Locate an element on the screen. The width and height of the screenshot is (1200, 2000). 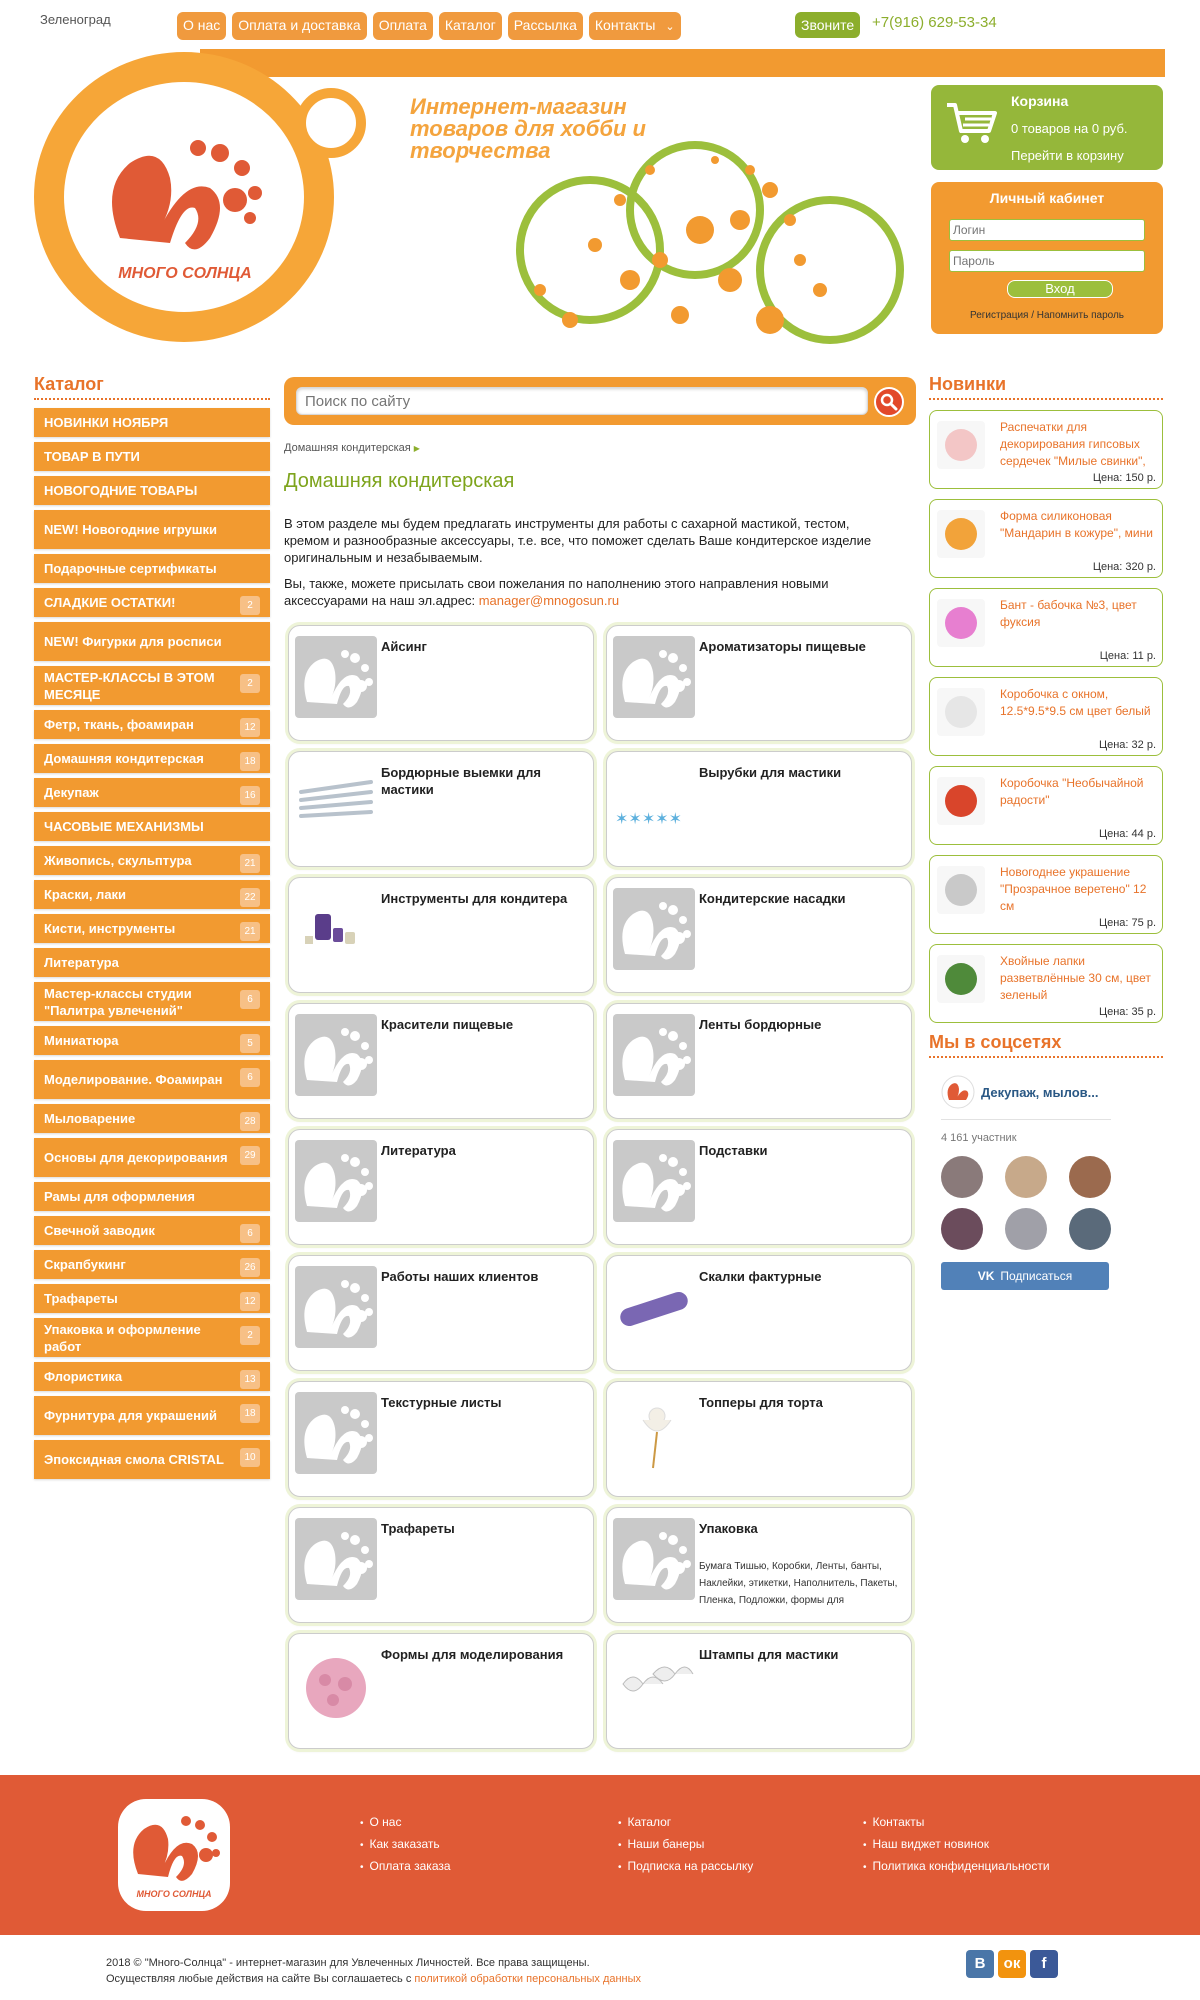
category-card: Айсинг is located at coordinates (441, 683).